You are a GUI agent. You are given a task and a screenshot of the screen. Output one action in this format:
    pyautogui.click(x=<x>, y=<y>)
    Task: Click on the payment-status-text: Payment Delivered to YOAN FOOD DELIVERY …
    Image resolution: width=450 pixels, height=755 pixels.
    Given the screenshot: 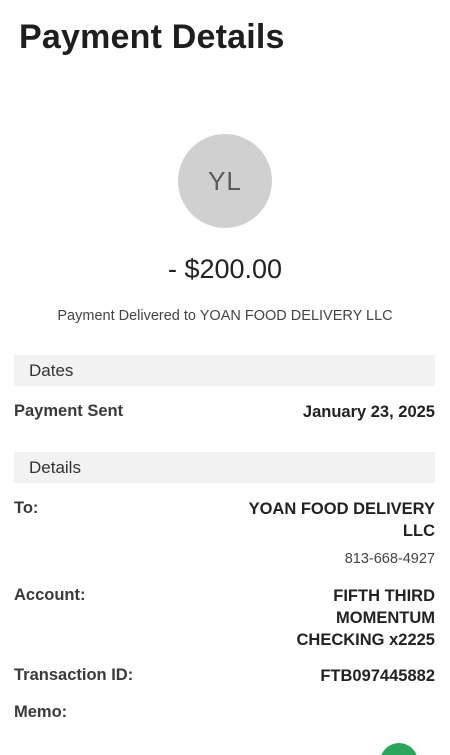 What is the action you would take?
    pyautogui.click(x=225, y=316)
    